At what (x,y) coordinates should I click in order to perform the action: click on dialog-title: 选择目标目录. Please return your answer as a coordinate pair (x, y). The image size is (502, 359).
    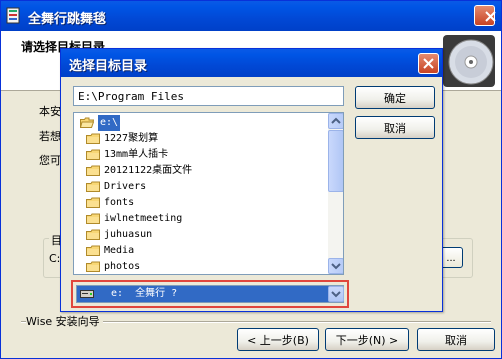
    Looking at the image, I should click on (108, 66).